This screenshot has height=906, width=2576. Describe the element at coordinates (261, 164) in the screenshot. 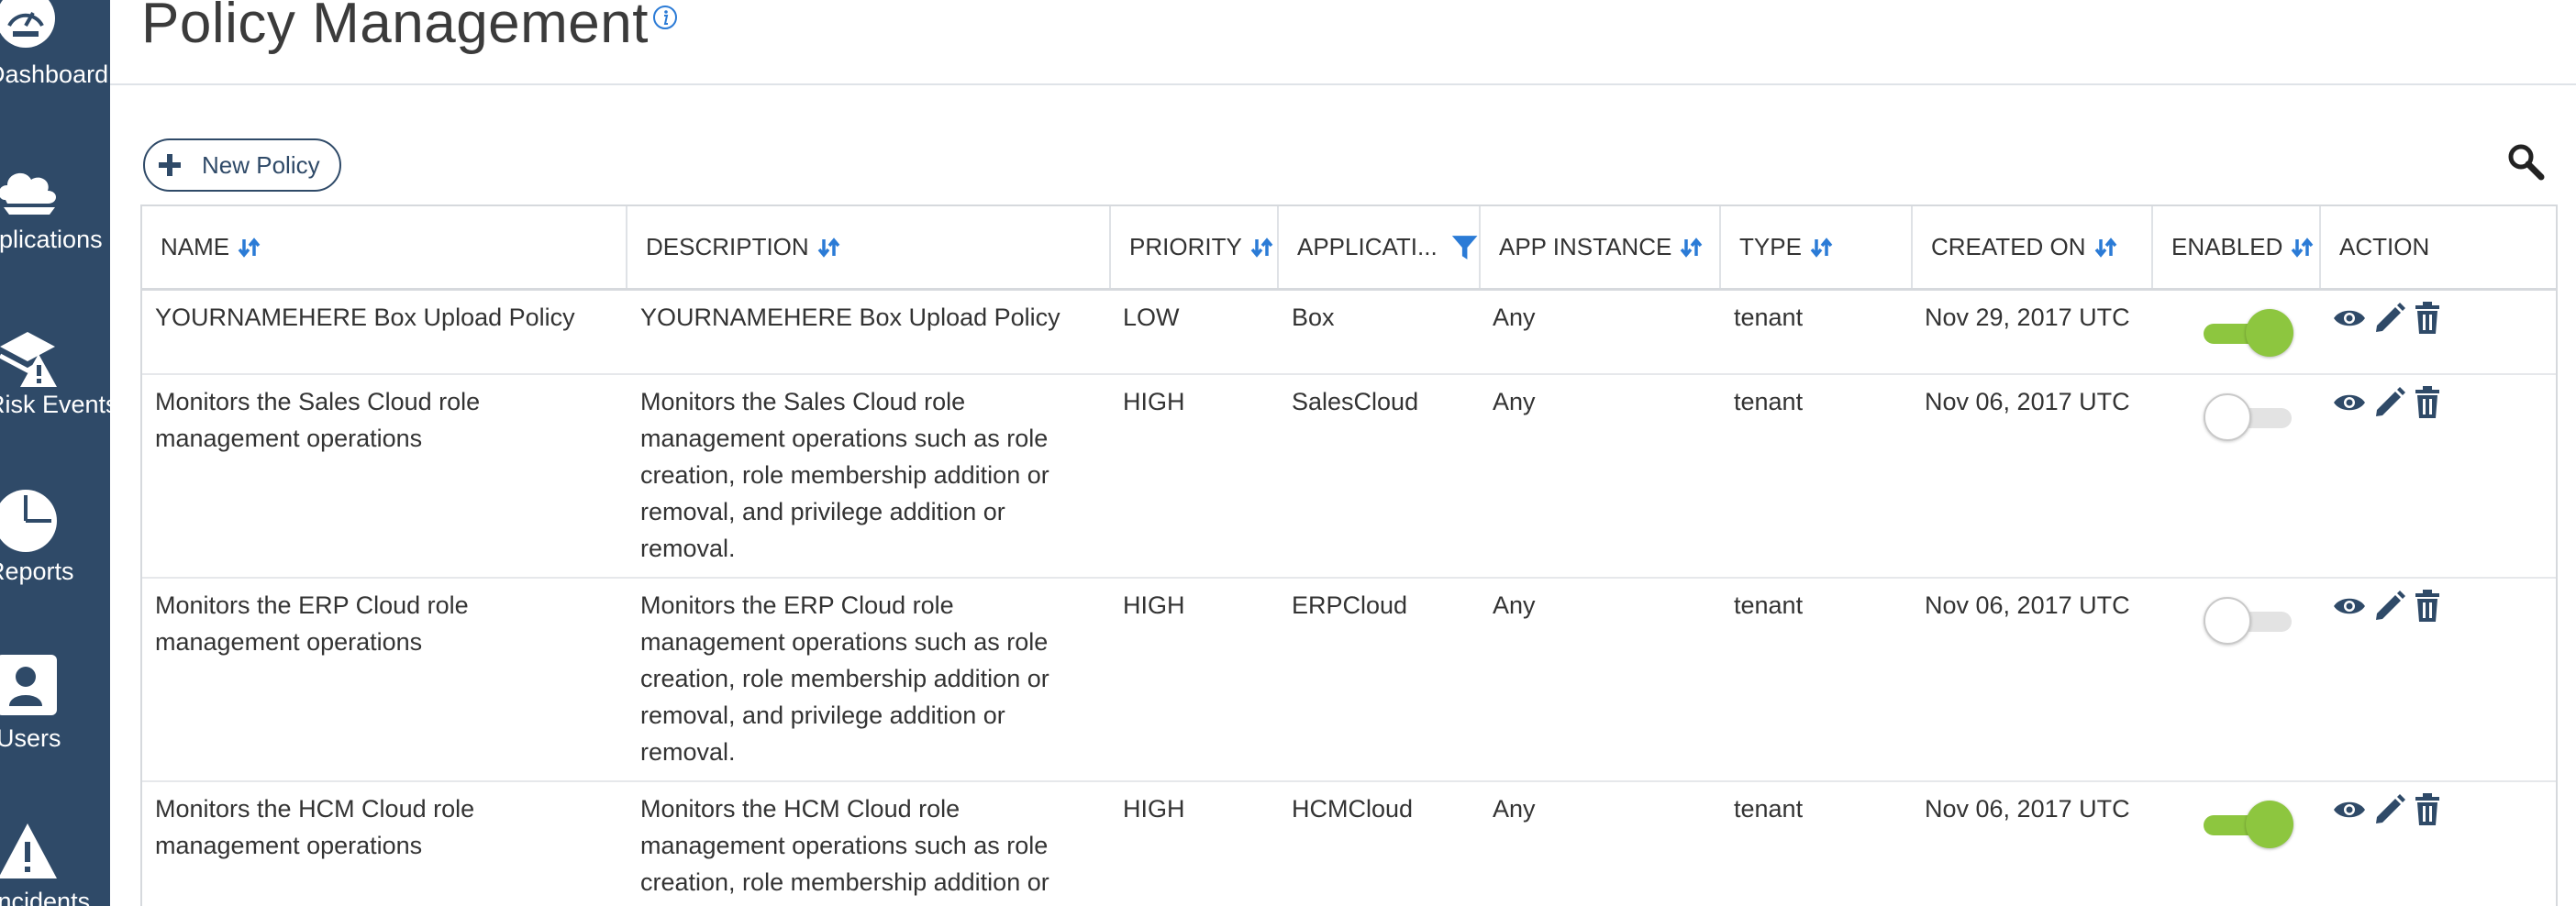

I see `new-policy-label: New Policy` at that location.